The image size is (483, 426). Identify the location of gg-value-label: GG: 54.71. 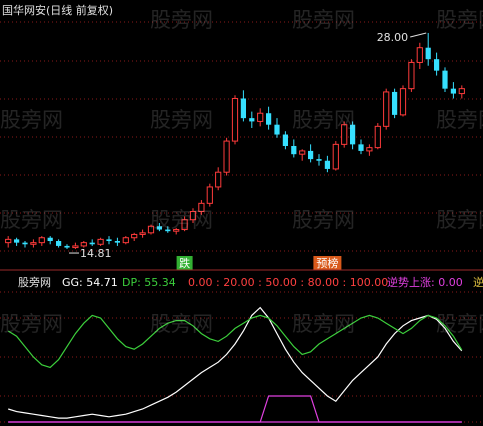
(90, 282).